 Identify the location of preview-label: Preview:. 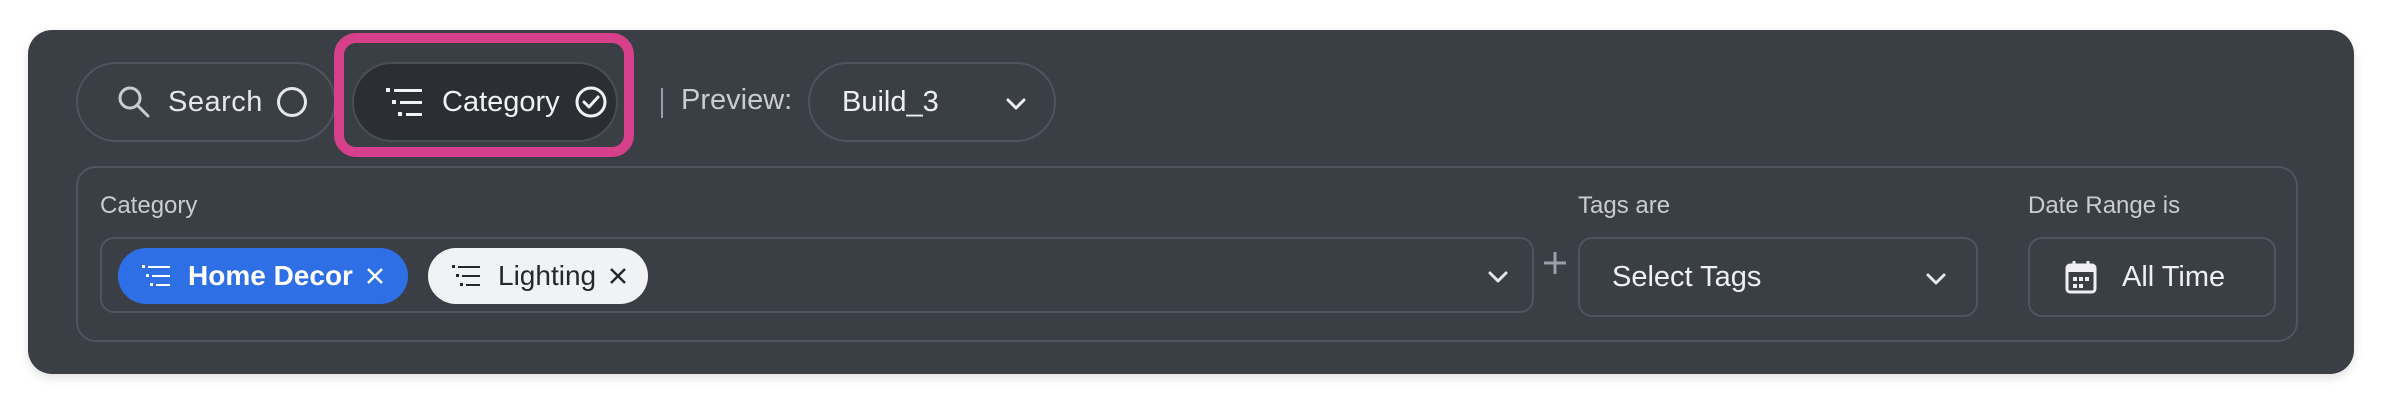
(737, 100).